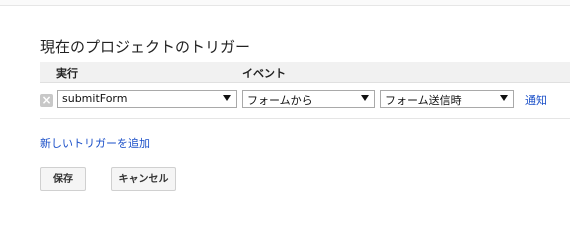  I want to click on save-button: 保存, so click(63, 179).